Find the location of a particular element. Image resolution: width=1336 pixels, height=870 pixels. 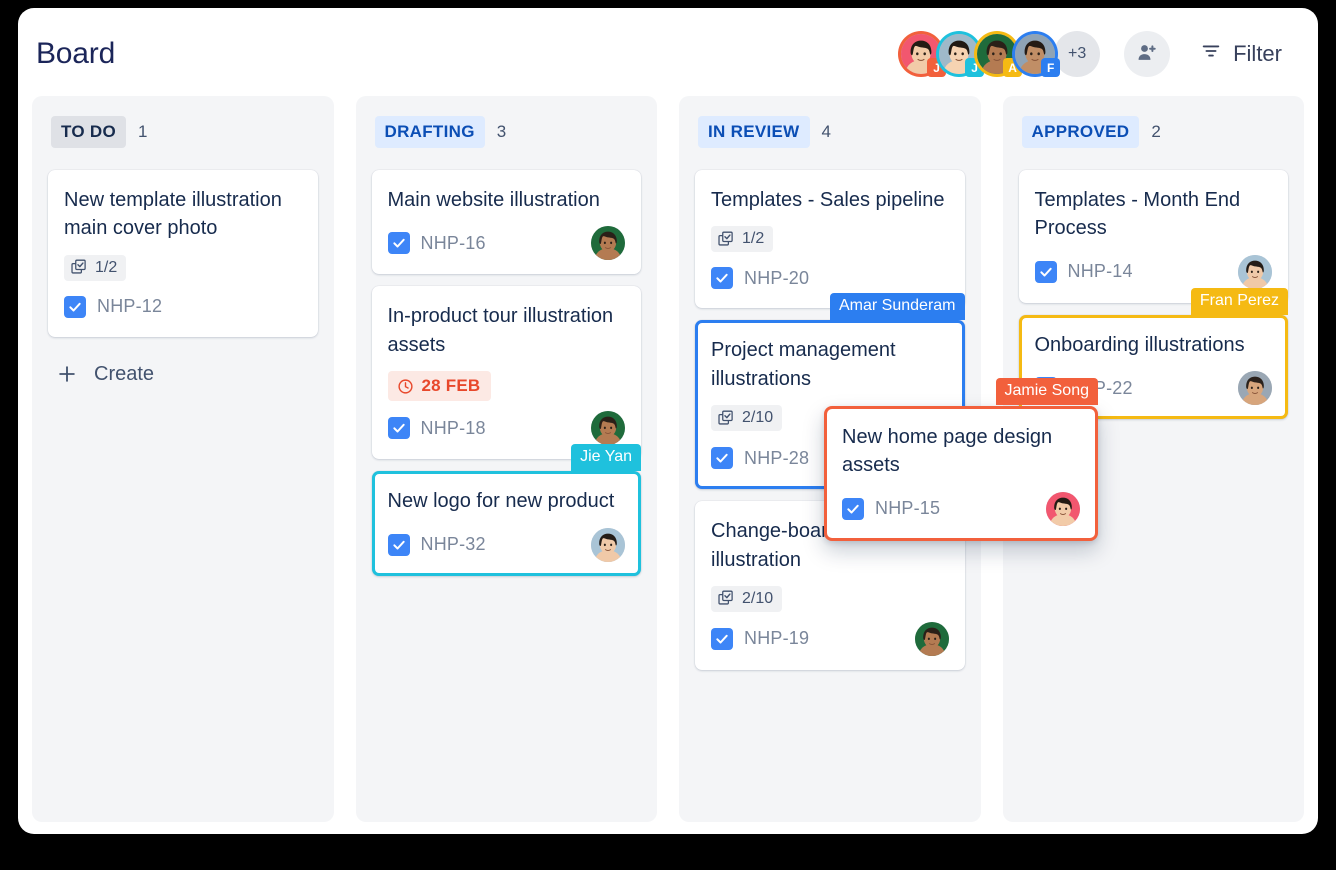

page-title: Board is located at coordinates (76, 53).